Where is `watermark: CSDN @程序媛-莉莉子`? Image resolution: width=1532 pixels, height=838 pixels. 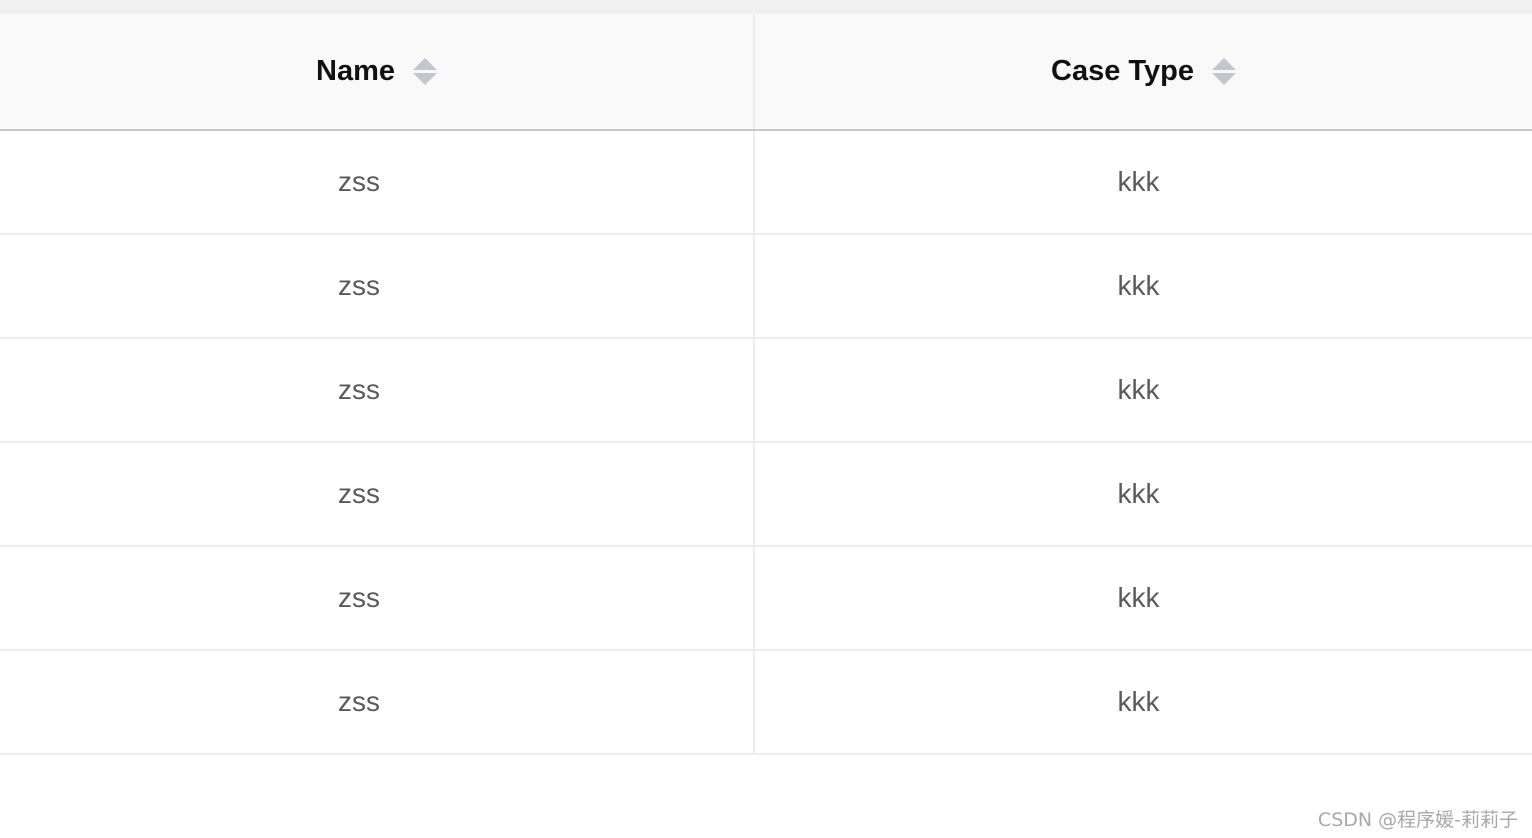
watermark: CSDN @程序媛-莉莉子 is located at coordinates (1417, 820).